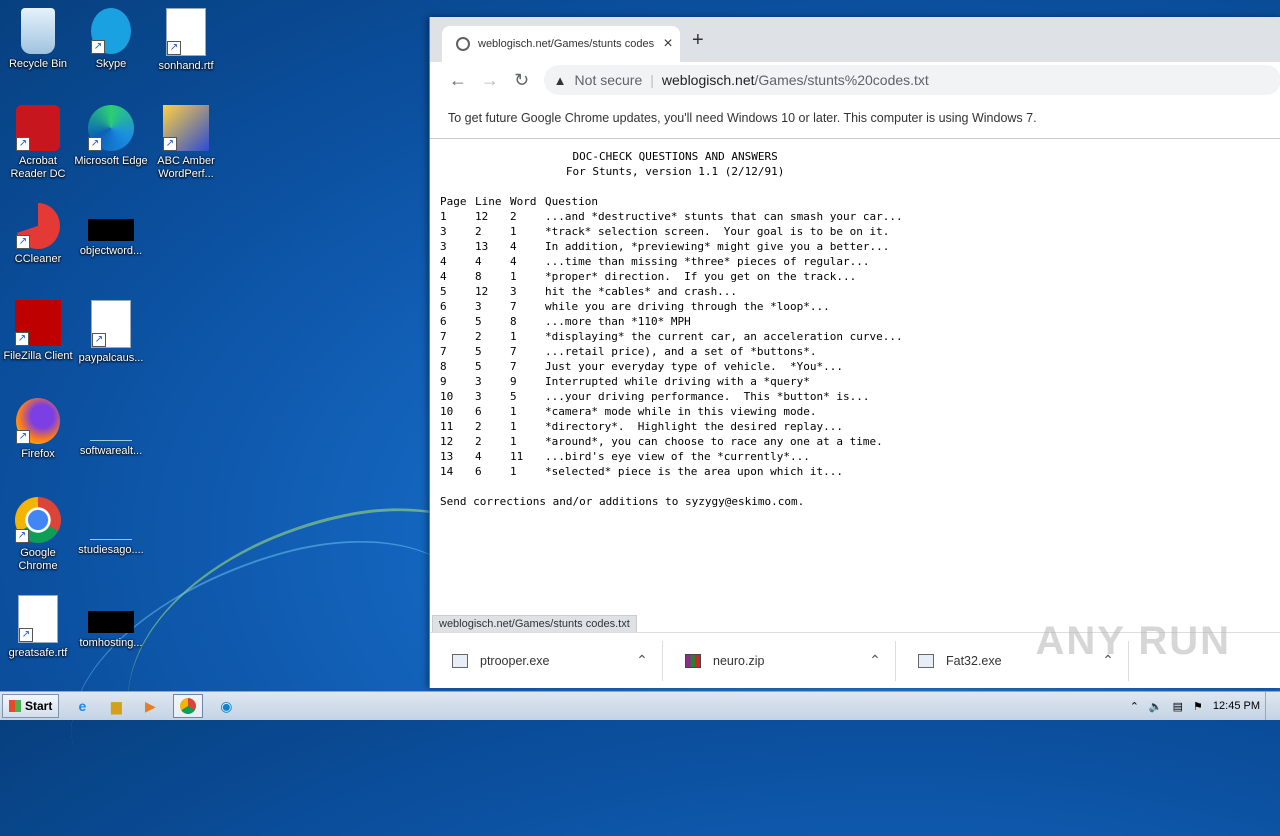  I want to click on desktop-icon: ↗ Google Chrome, so click(38, 535).